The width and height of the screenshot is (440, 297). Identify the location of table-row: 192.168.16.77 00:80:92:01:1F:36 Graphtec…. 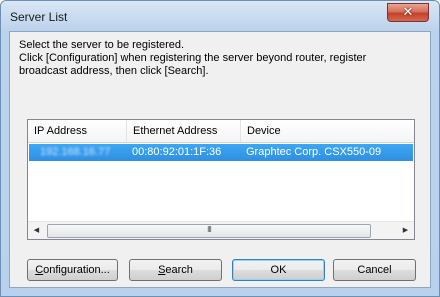
(221, 152).